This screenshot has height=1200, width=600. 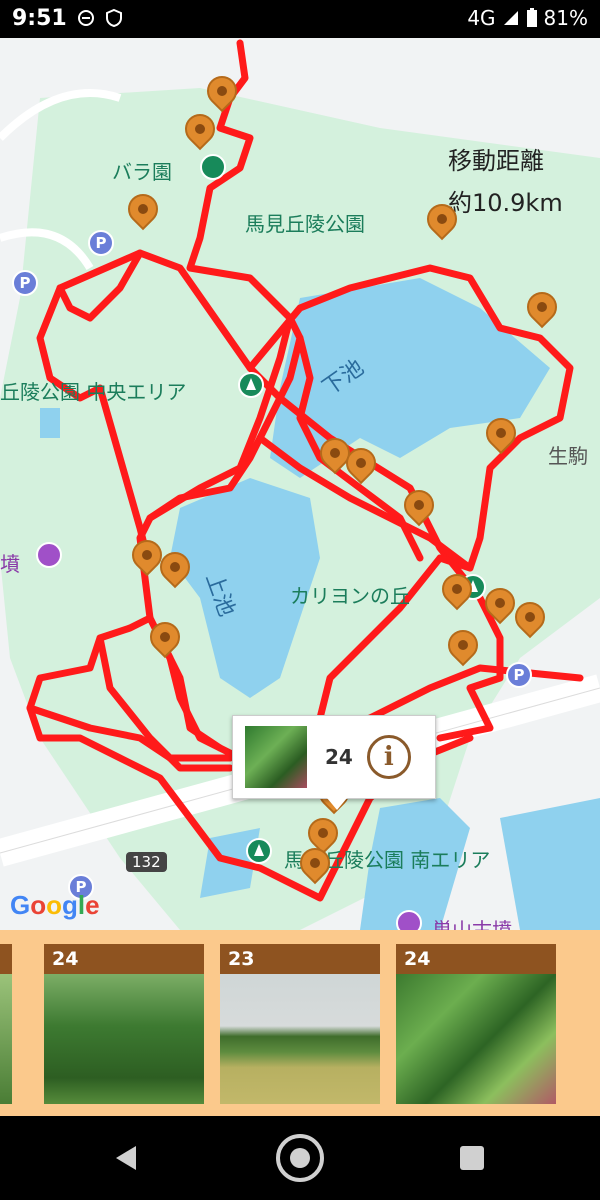 What do you see at coordinates (10, 564) in the screenshot?
I see `label-tomb-left: 墳` at bounding box center [10, 564].